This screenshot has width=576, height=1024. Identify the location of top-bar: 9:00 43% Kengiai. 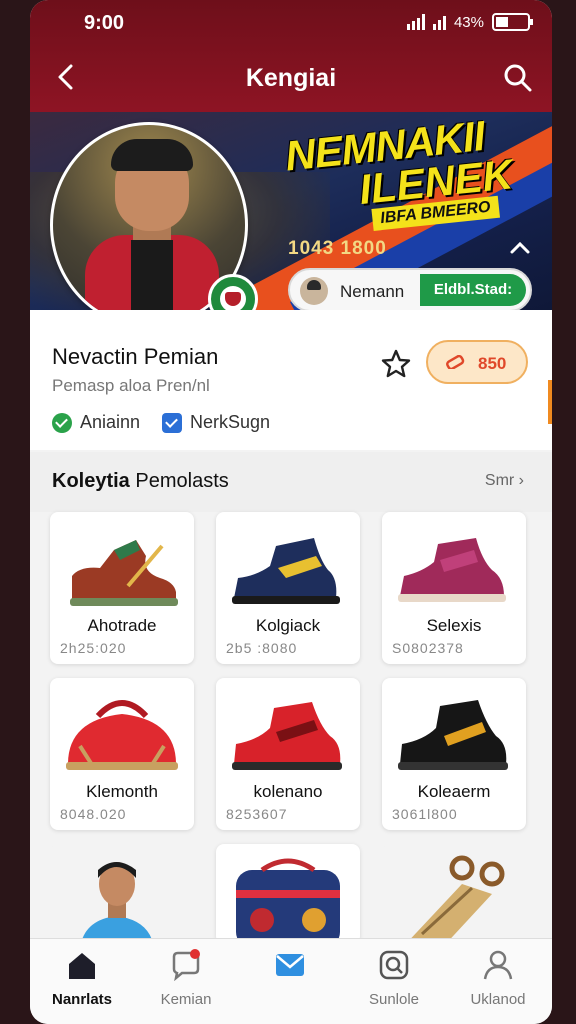
(291, 56).